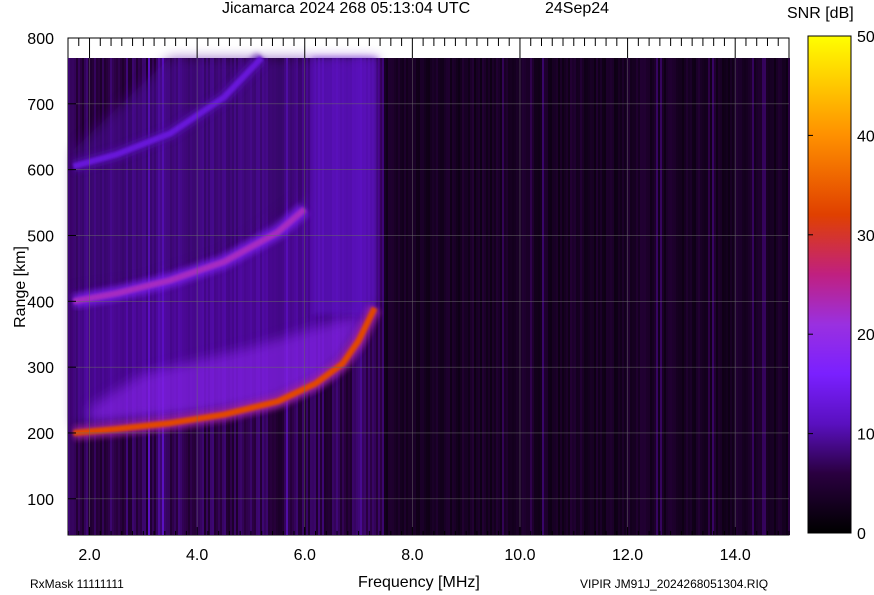 The width and height of the screenshot is (874, 595). What do you see at coordinates (40, 171) in the screenshot?
I see `y-tick-label: 600` at bounding box center [40, 171].